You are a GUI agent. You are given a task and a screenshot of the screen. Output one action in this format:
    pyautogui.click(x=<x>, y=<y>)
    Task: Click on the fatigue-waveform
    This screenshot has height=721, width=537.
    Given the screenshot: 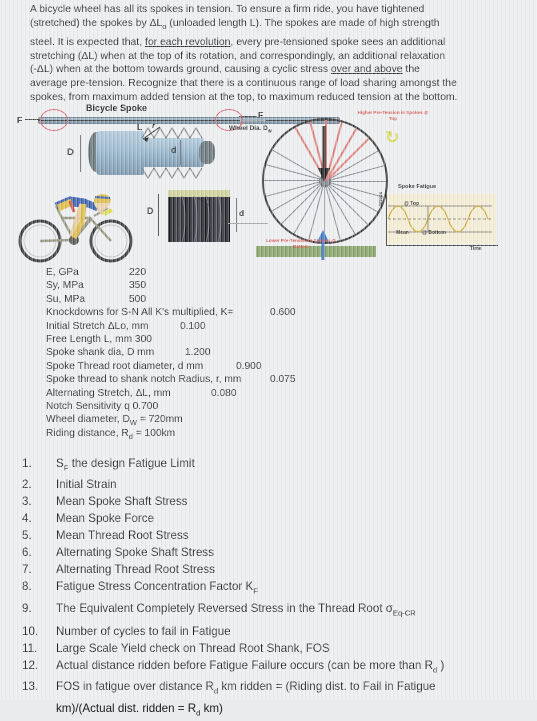 What is the action you would take?
    pyautogui.click(x=439, y=219)
    